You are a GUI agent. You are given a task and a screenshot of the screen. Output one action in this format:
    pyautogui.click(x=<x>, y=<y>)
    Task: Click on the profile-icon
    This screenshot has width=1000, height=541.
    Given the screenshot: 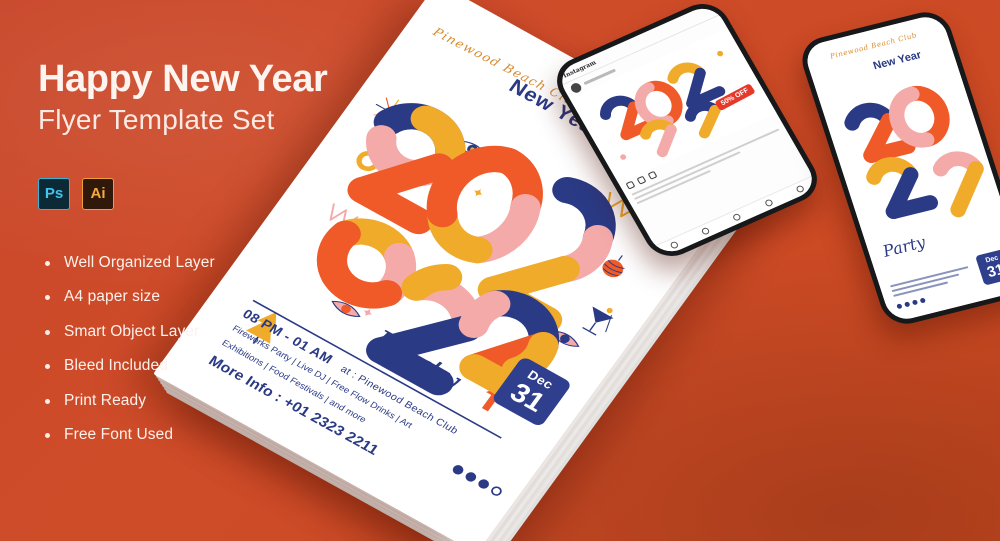 What is the action you would take?
    pyautogui.click(x=800, y=189)
    